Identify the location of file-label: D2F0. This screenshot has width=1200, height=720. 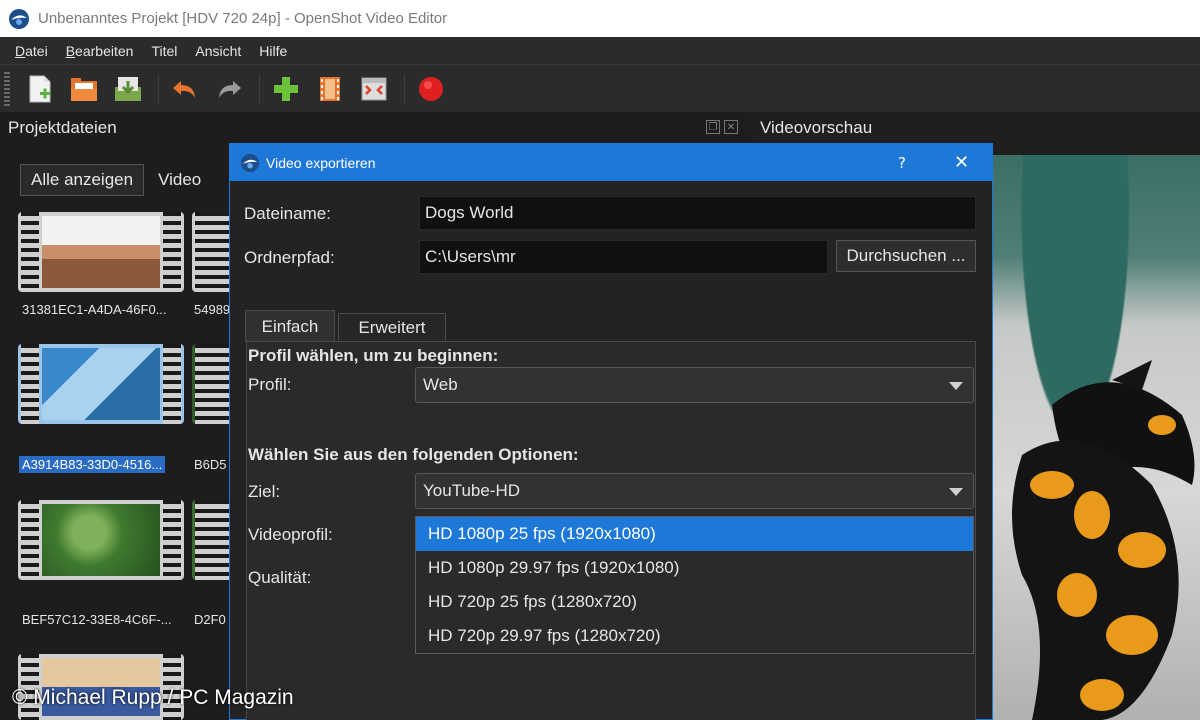
(210, 619).